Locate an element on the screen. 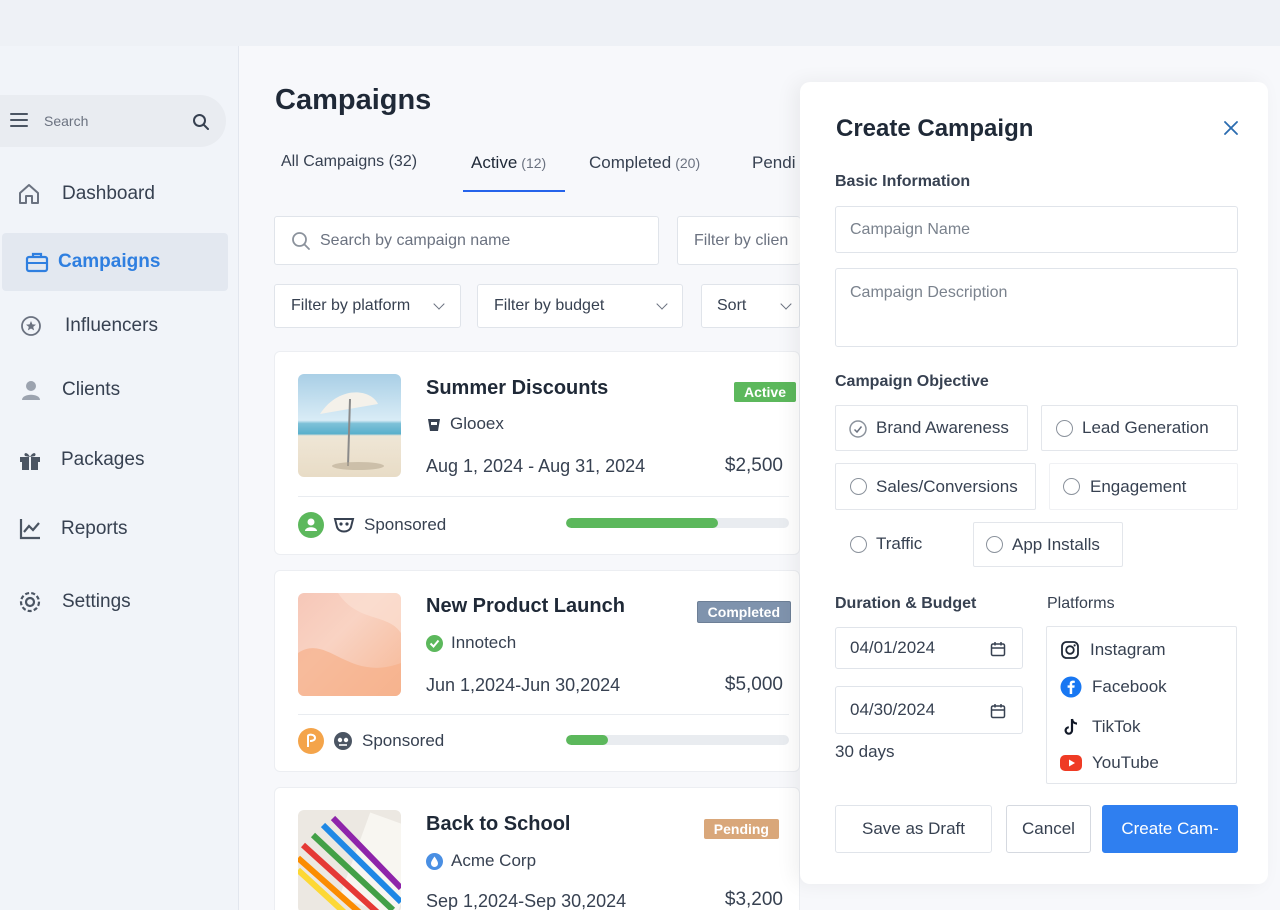 This screenshot has height=910, width=1280. status-badge: Pending is located at coordinates (741, 829).